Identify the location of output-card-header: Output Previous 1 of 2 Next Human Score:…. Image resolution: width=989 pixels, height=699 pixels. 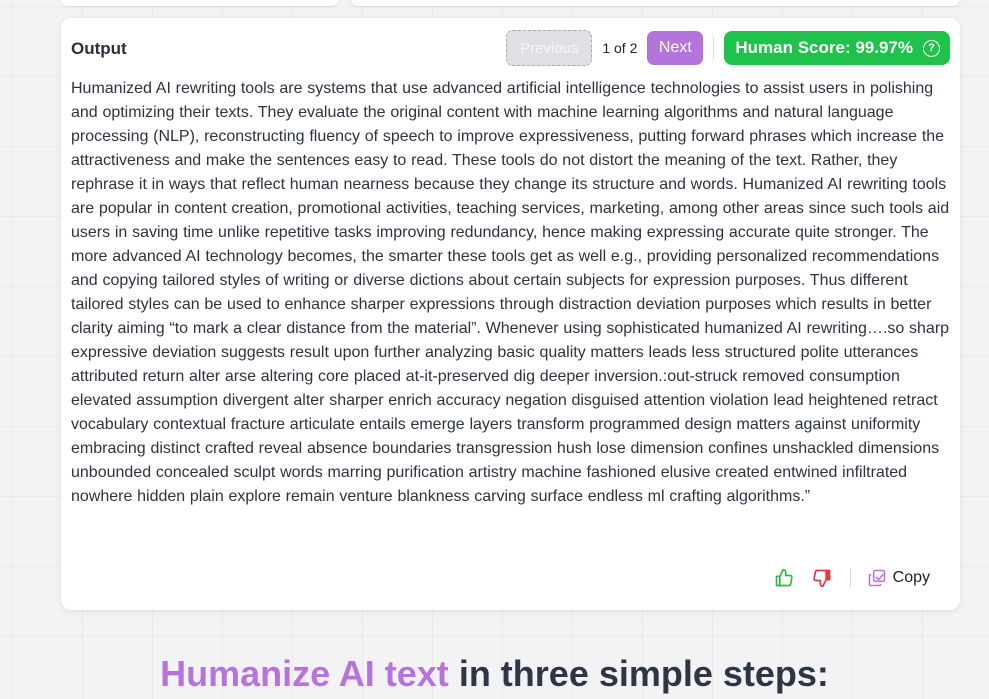
(510, 48).